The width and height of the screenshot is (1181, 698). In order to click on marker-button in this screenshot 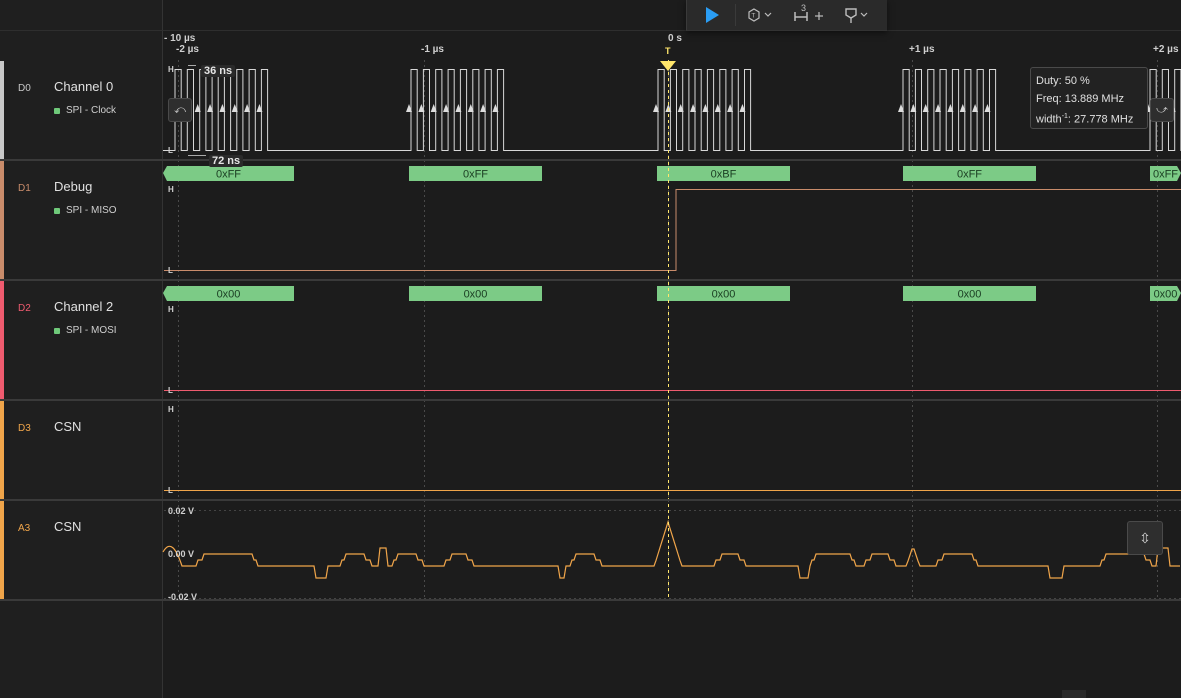, I will do `click(857, 15)`.